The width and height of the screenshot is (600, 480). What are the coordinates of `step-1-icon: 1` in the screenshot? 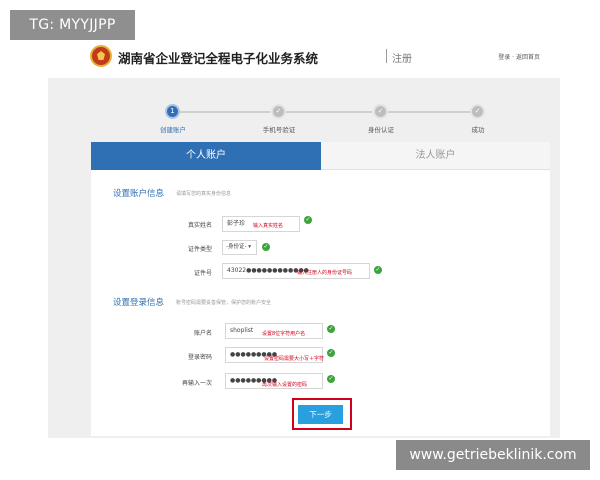 It's located at (172, 111).